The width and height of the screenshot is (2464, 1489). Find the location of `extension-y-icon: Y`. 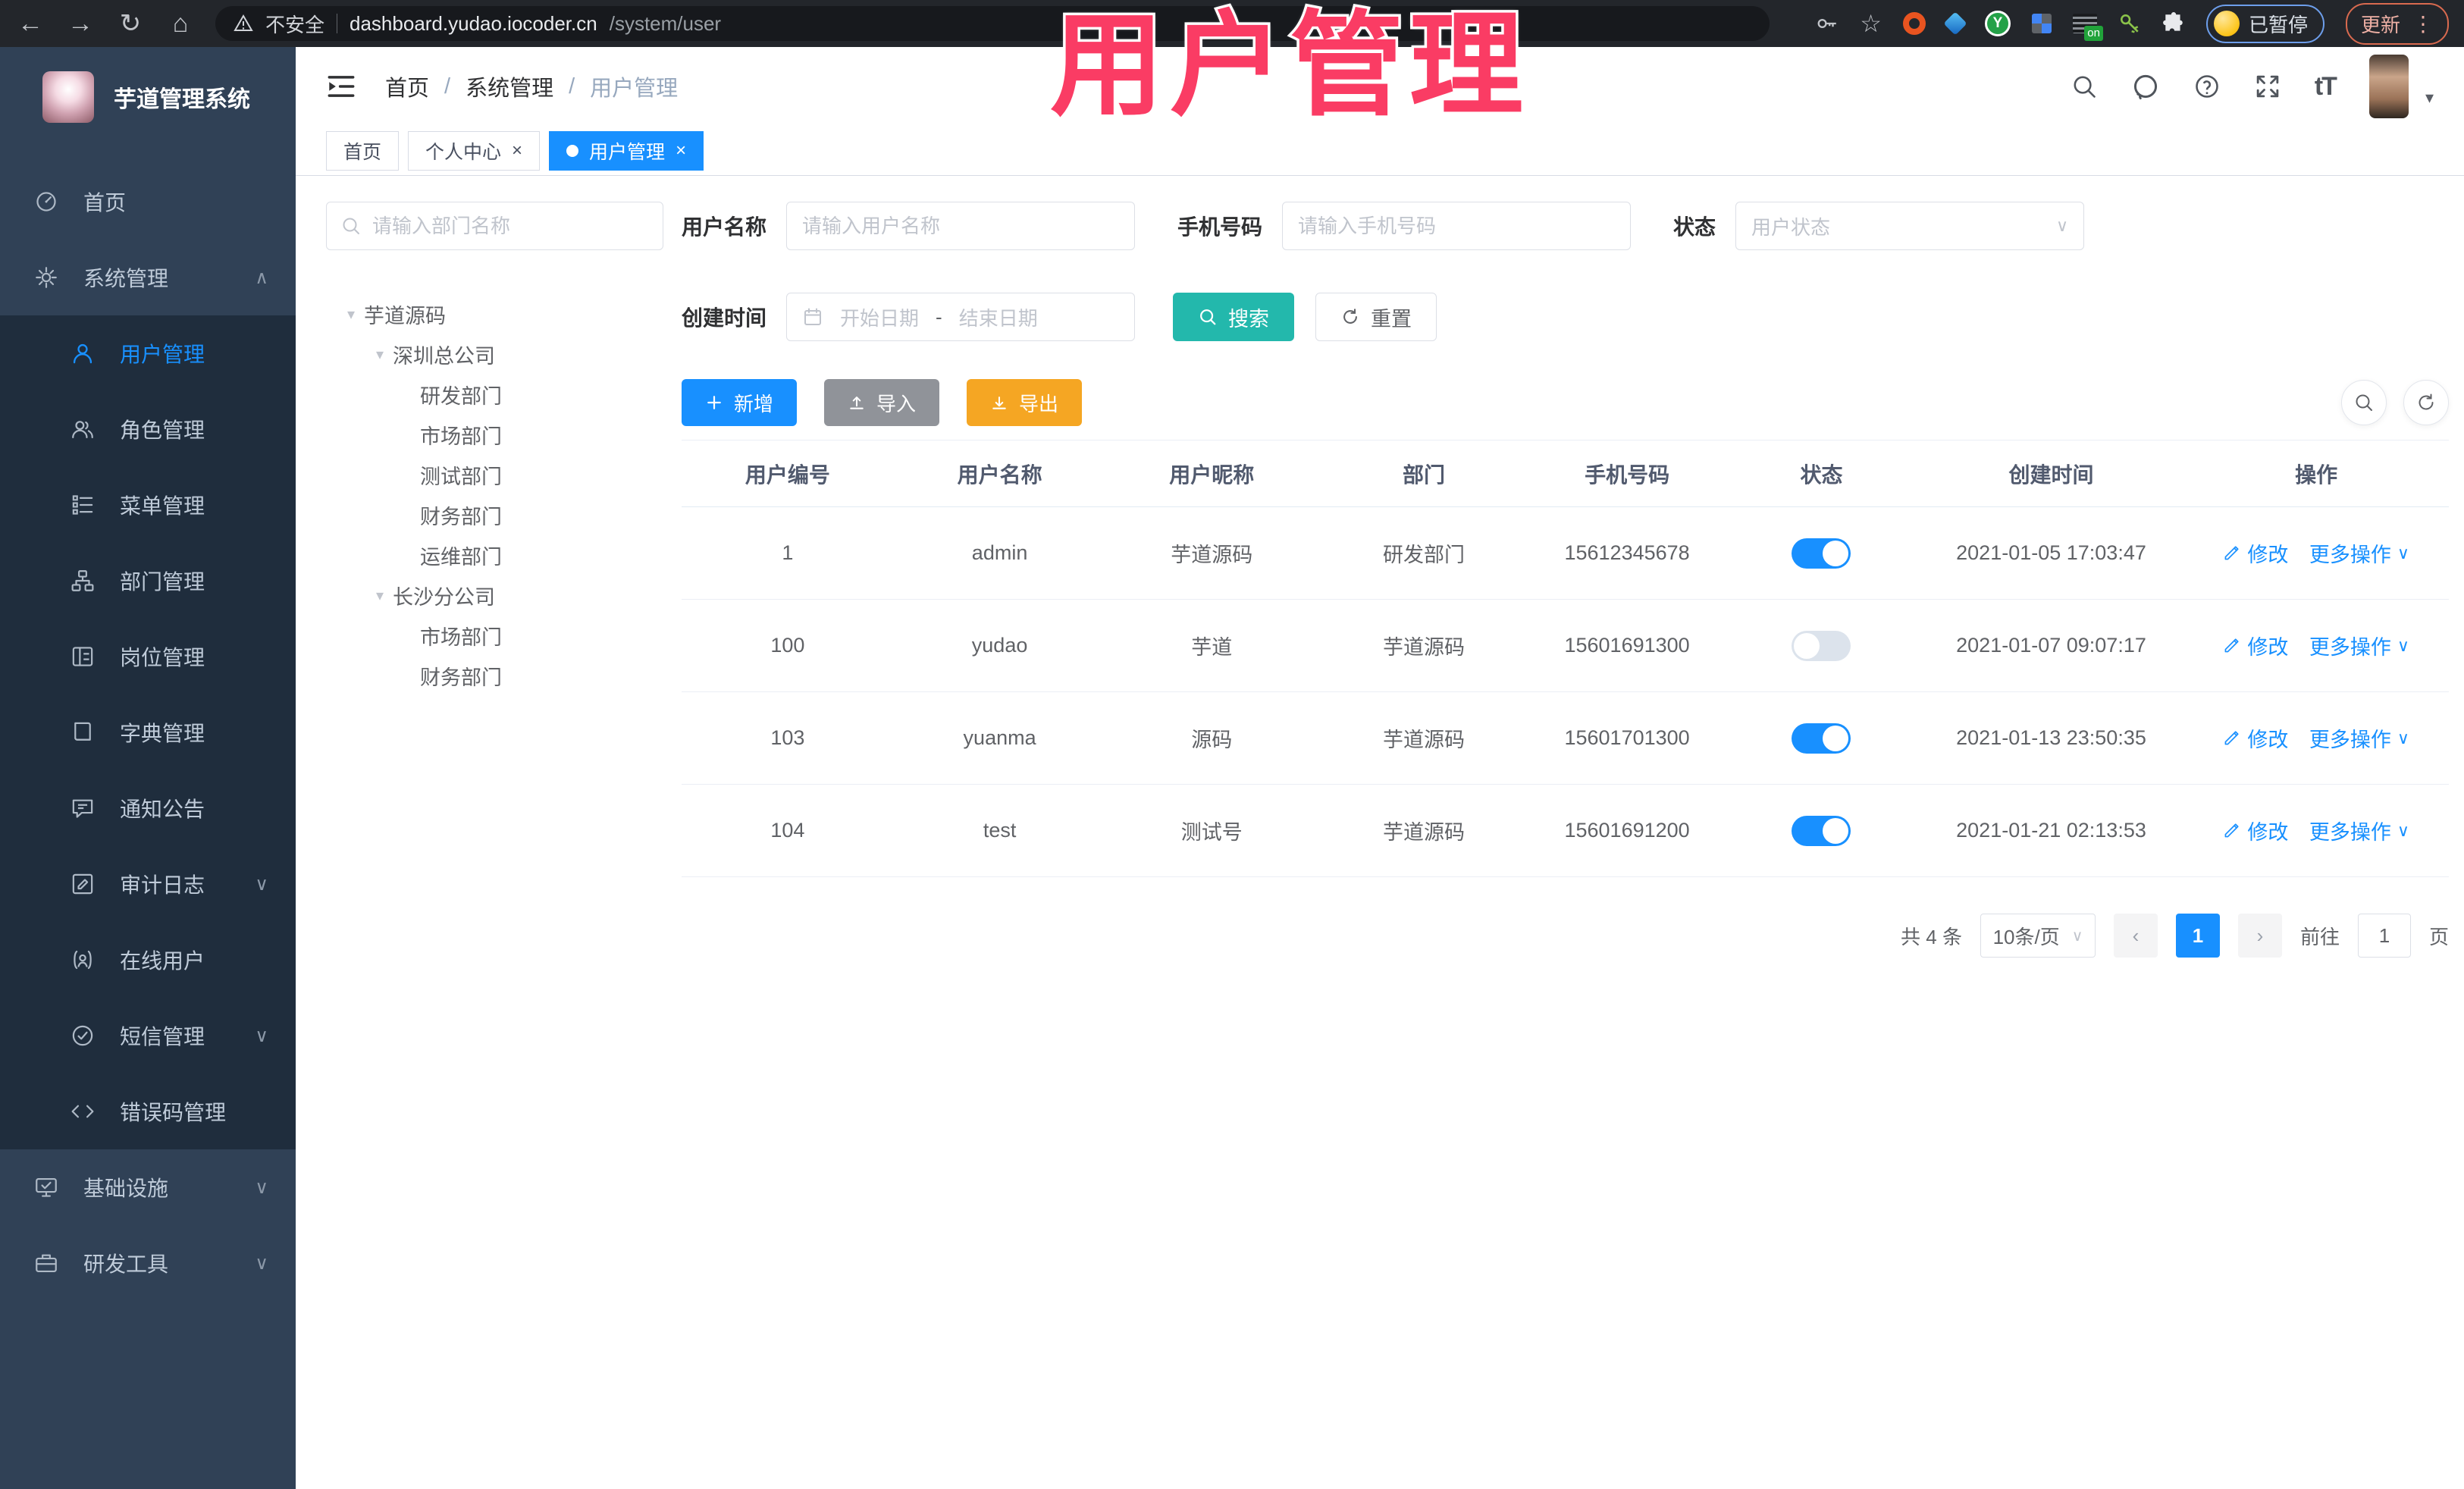

extension-y-icon: Y is located at coordinates (1997, 23).